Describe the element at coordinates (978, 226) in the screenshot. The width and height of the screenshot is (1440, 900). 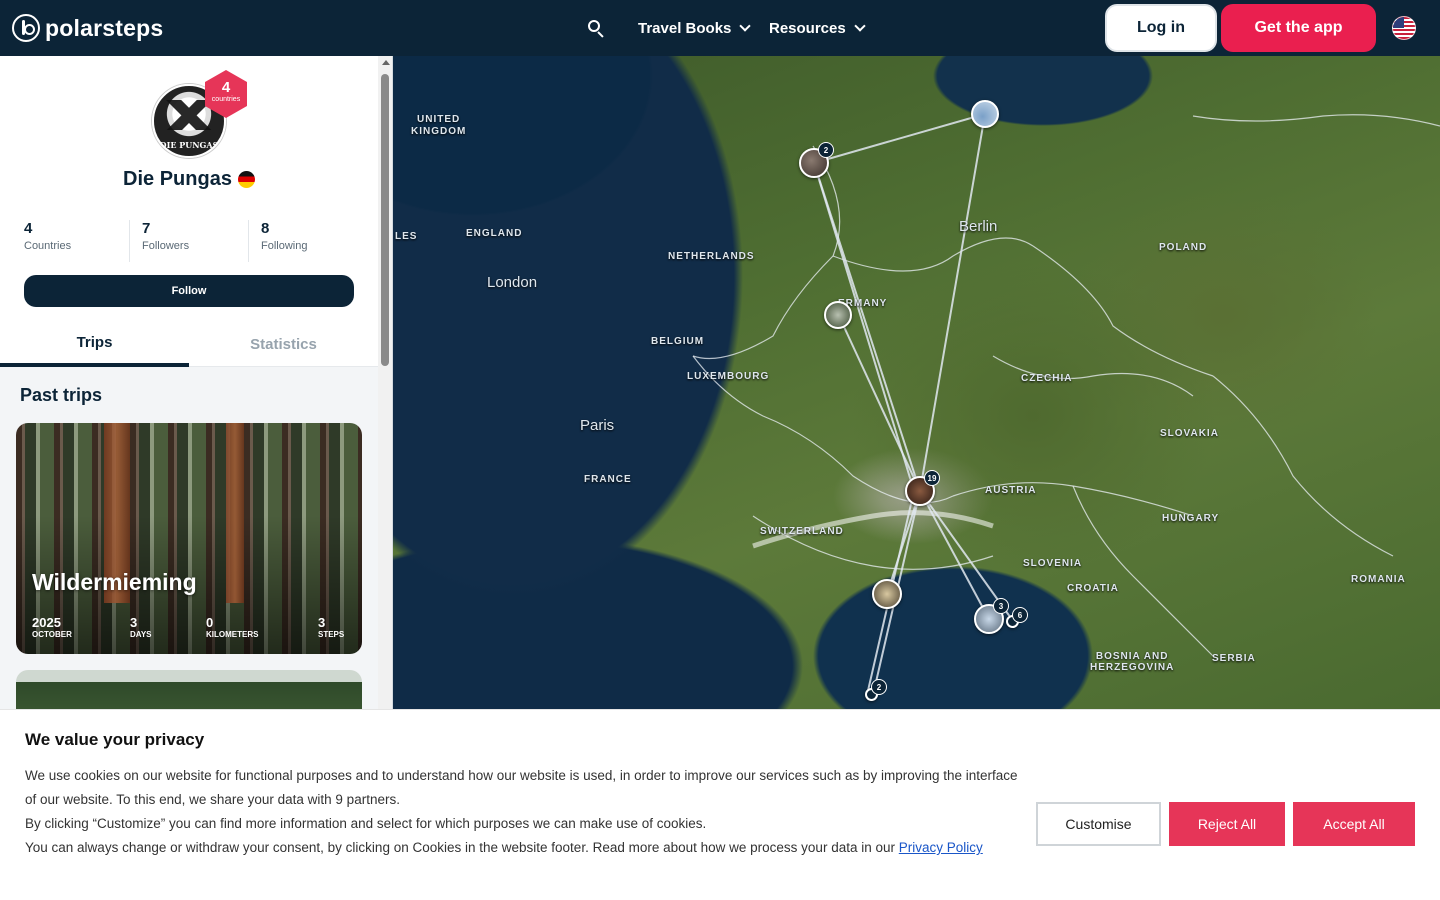
I see `map-label-berlin: Berlin` at that location.